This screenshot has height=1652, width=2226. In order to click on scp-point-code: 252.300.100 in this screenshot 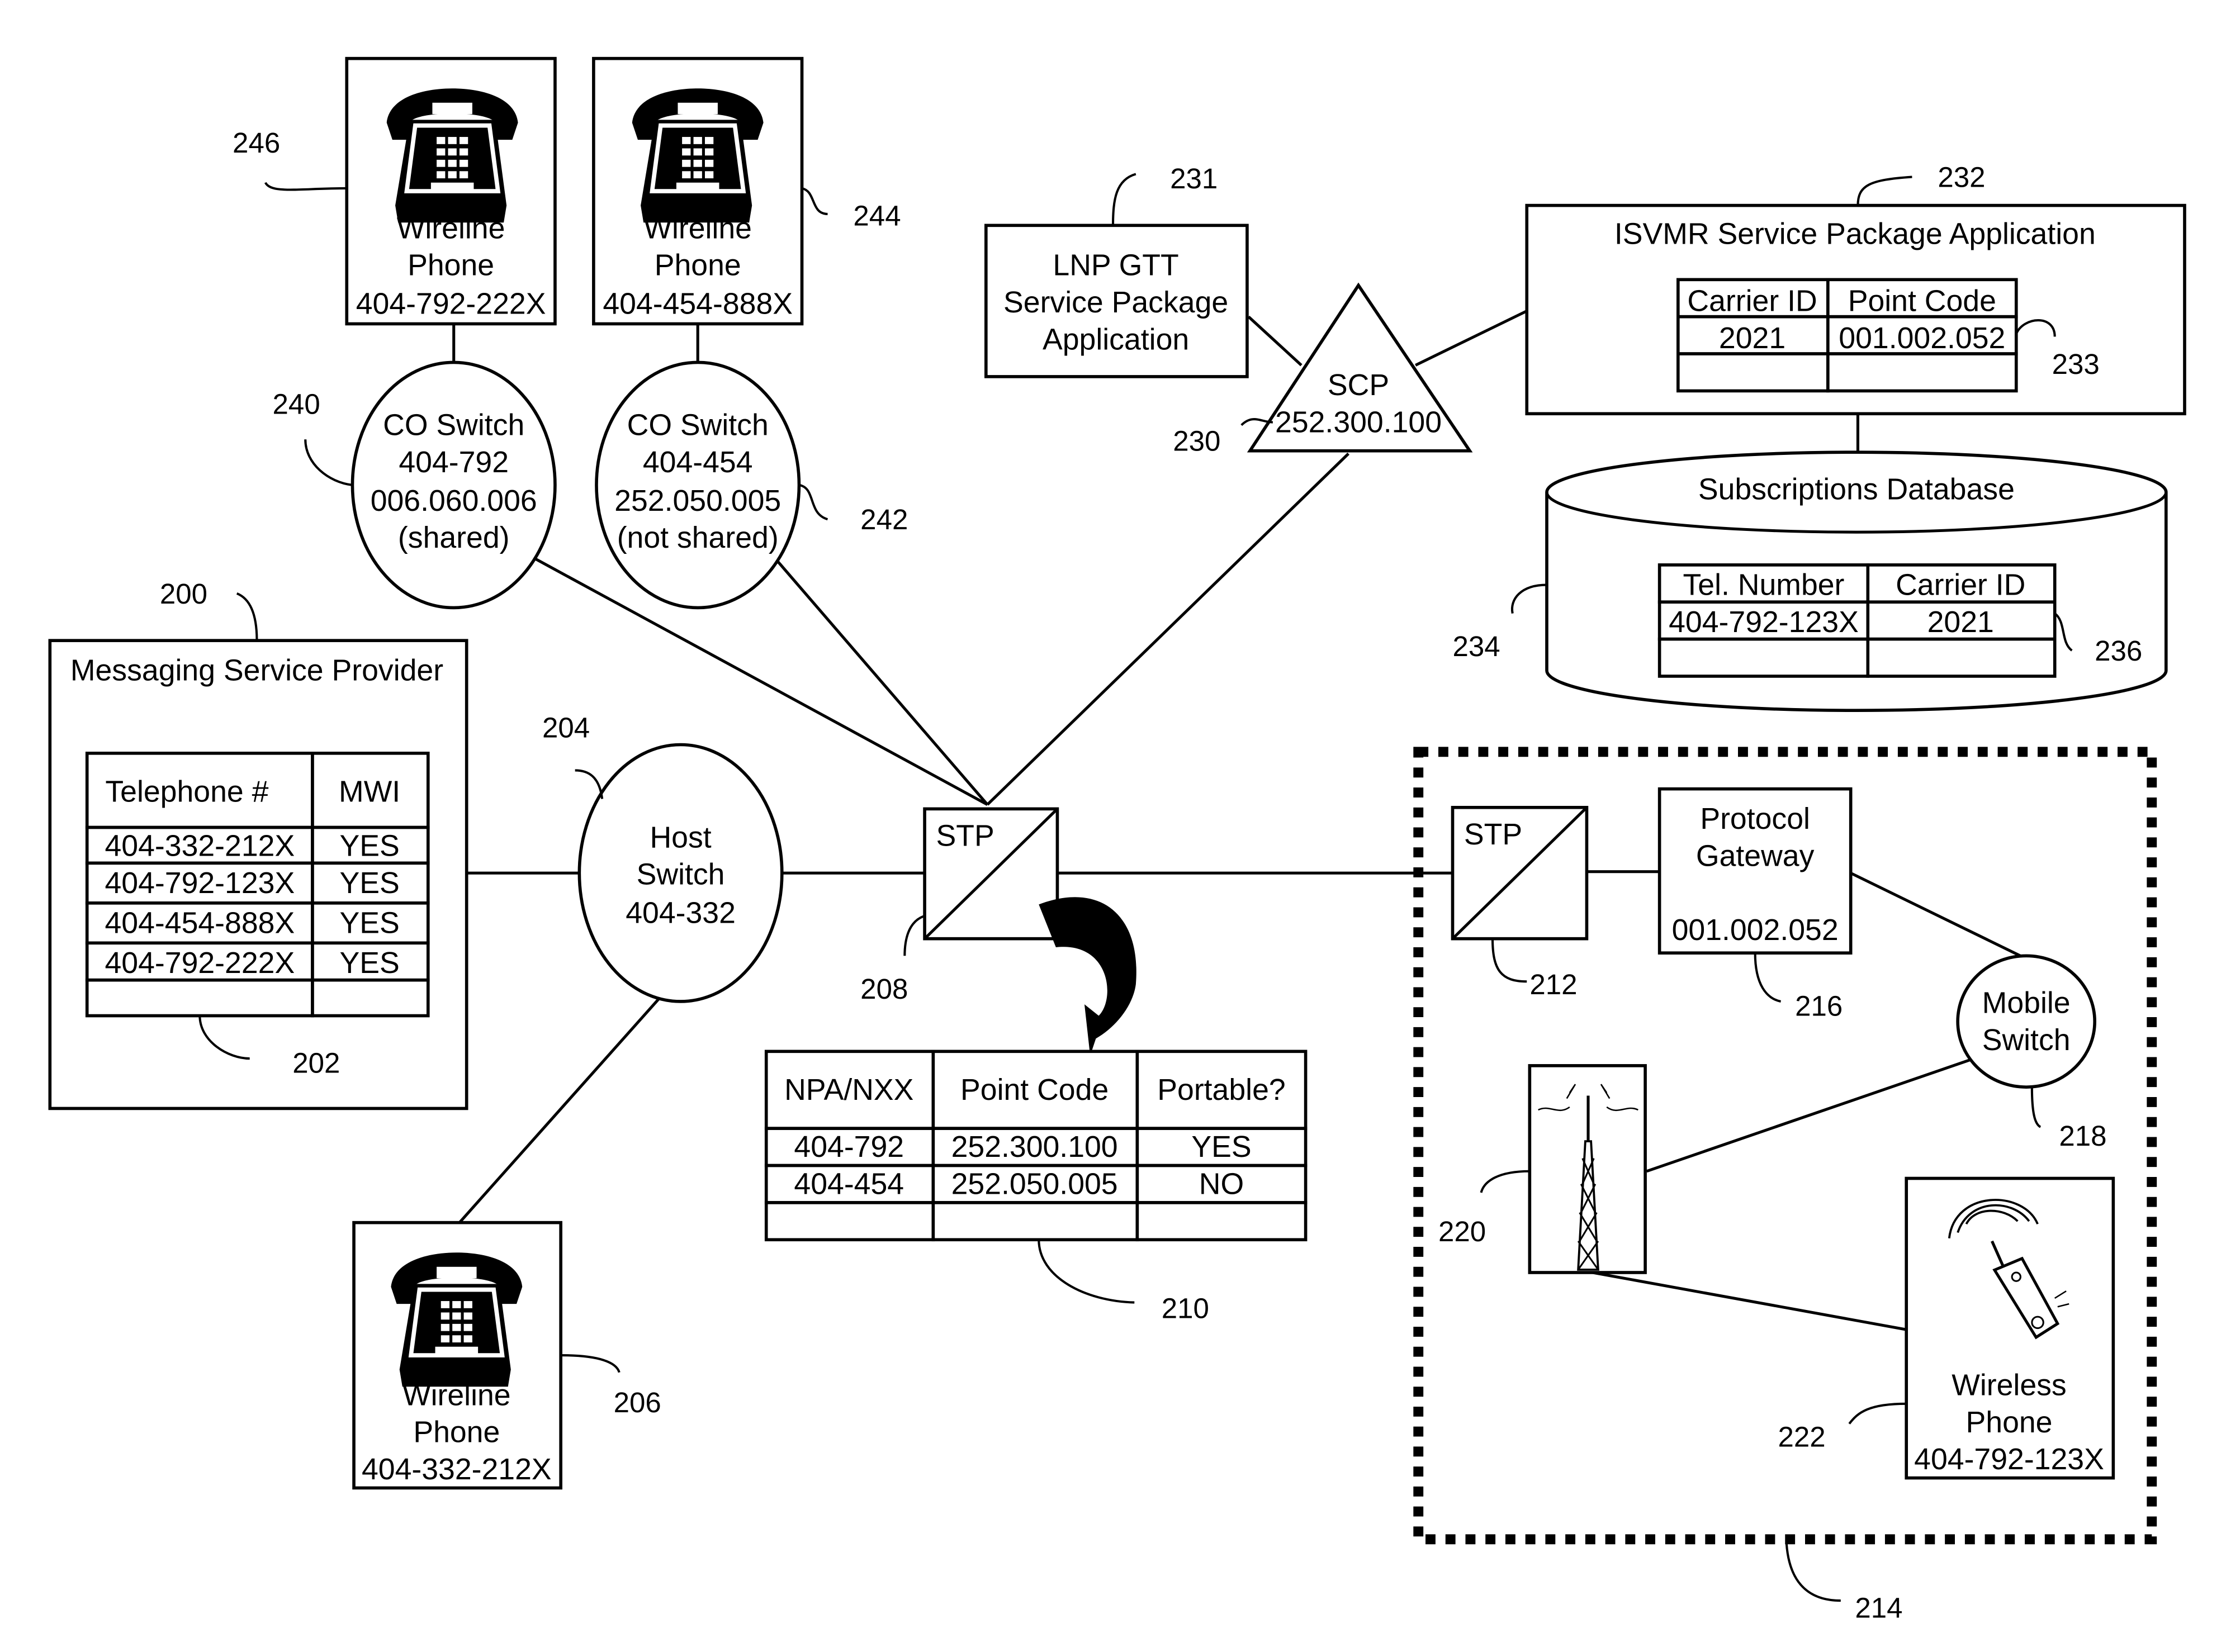, I will do `click(1358, 422)`.